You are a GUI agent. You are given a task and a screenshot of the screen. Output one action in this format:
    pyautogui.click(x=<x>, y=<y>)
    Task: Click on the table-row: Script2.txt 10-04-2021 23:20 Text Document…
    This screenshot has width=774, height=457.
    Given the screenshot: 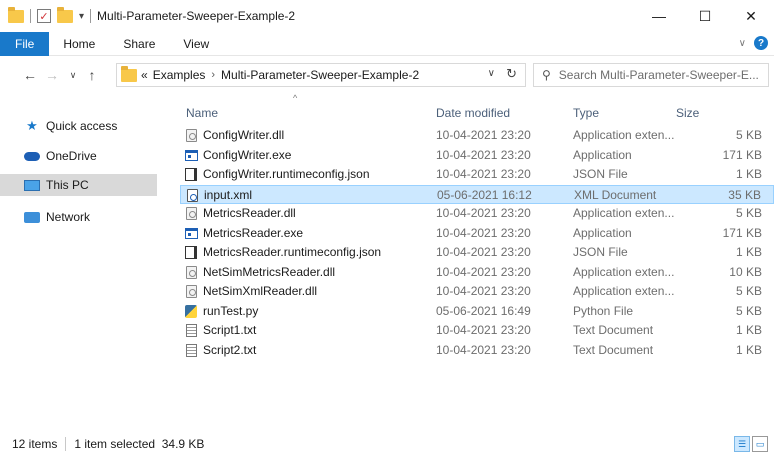 What is the action you would take?
    pyautogui.click(x=477, y=350)
    